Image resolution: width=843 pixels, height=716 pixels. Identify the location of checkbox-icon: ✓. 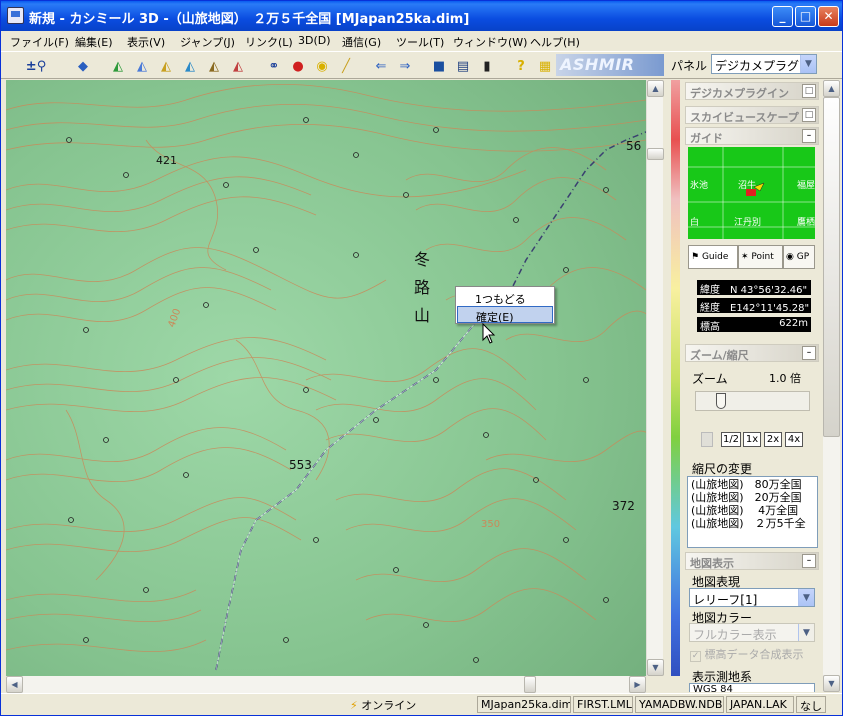
(695, 656).